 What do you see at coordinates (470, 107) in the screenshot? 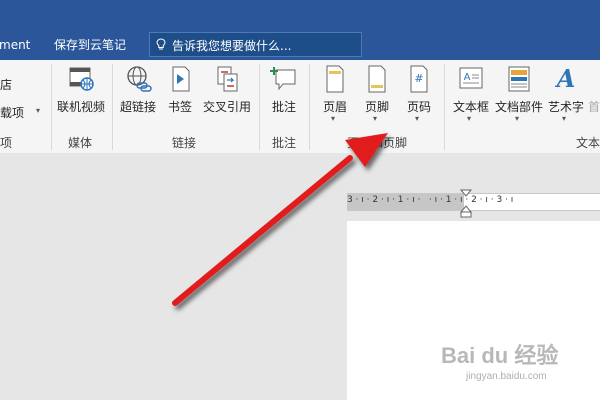
I see `text-box-label: 文本框` at bounding box center [470, 107].